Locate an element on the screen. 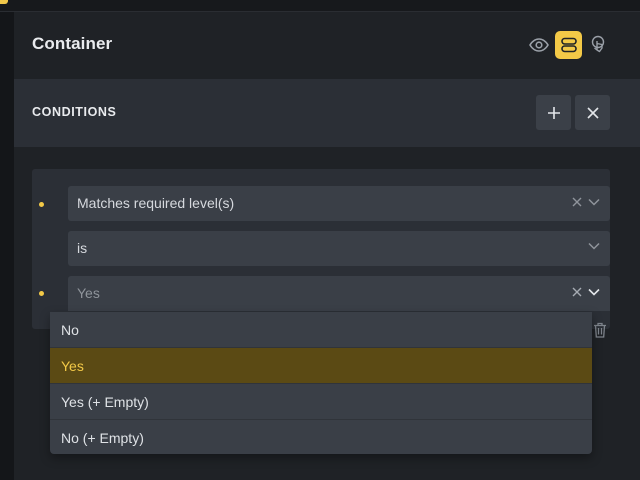 The width and height of the screenshot is (640, 480). option-label: Yes is located at coordinates (72, 366).